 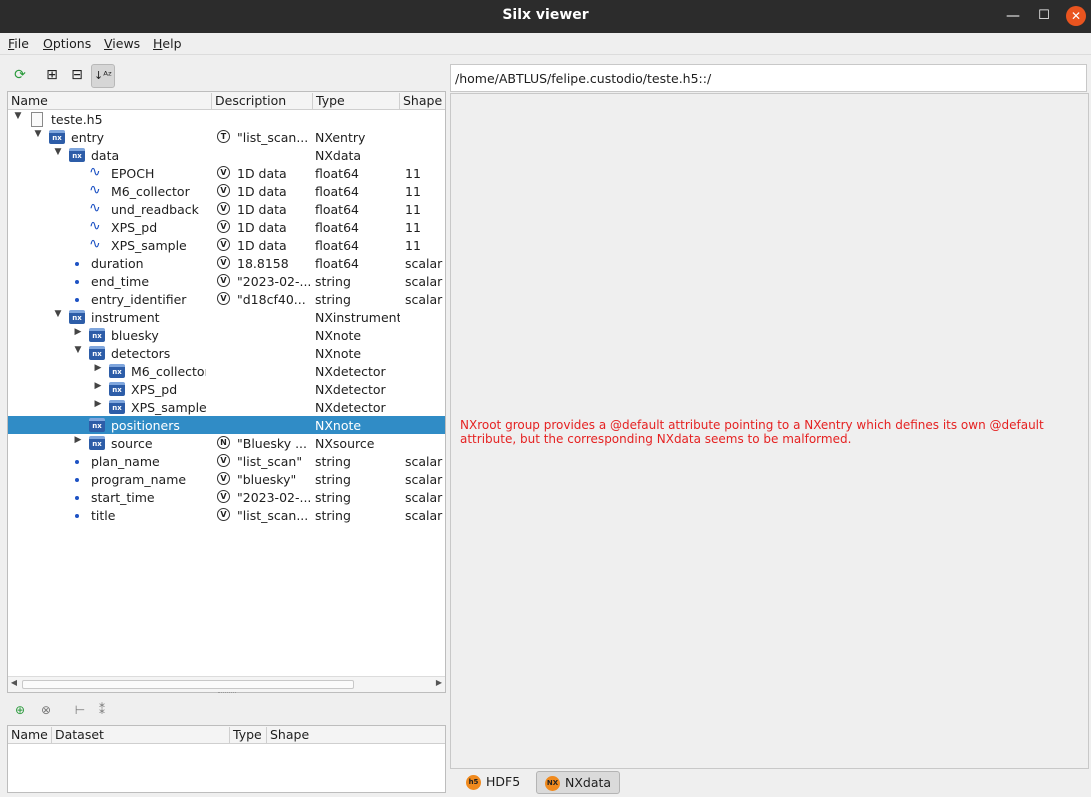 I want to click on tree-row: plan_name V "list_scan" string scalar, so click(x=226, y=461).